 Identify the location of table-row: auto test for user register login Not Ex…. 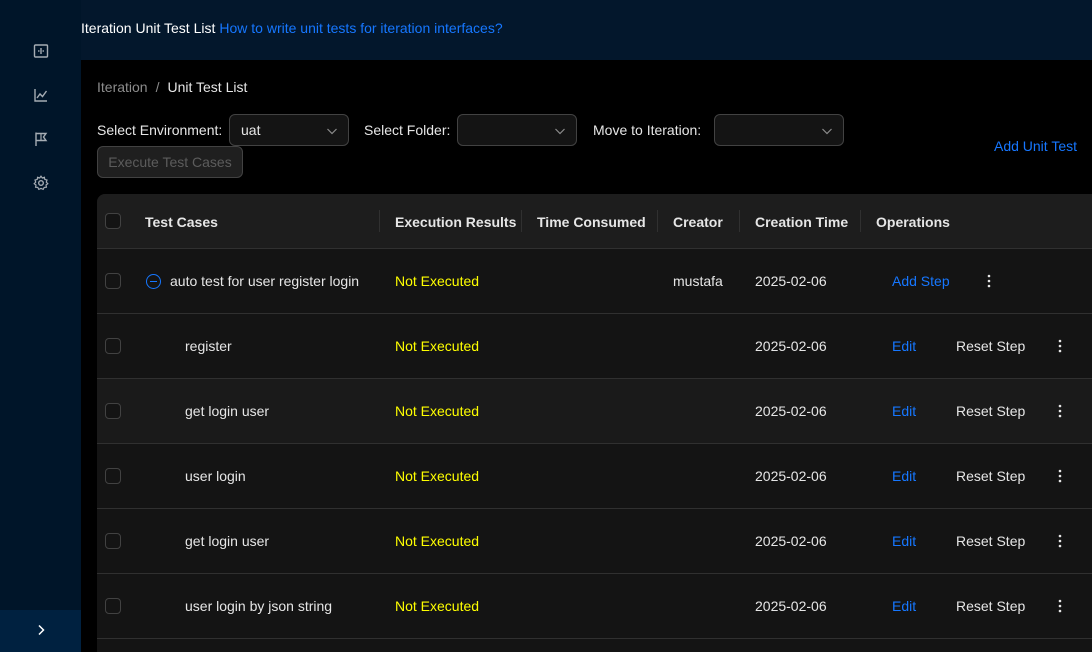
(594, 281).